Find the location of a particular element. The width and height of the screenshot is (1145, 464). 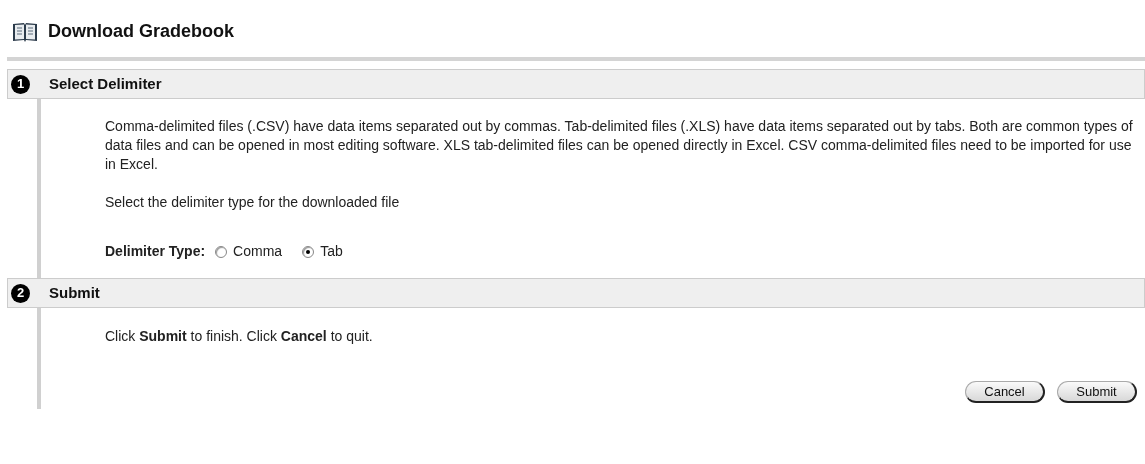

step-number: 1 is located at coordinates (20, 84).